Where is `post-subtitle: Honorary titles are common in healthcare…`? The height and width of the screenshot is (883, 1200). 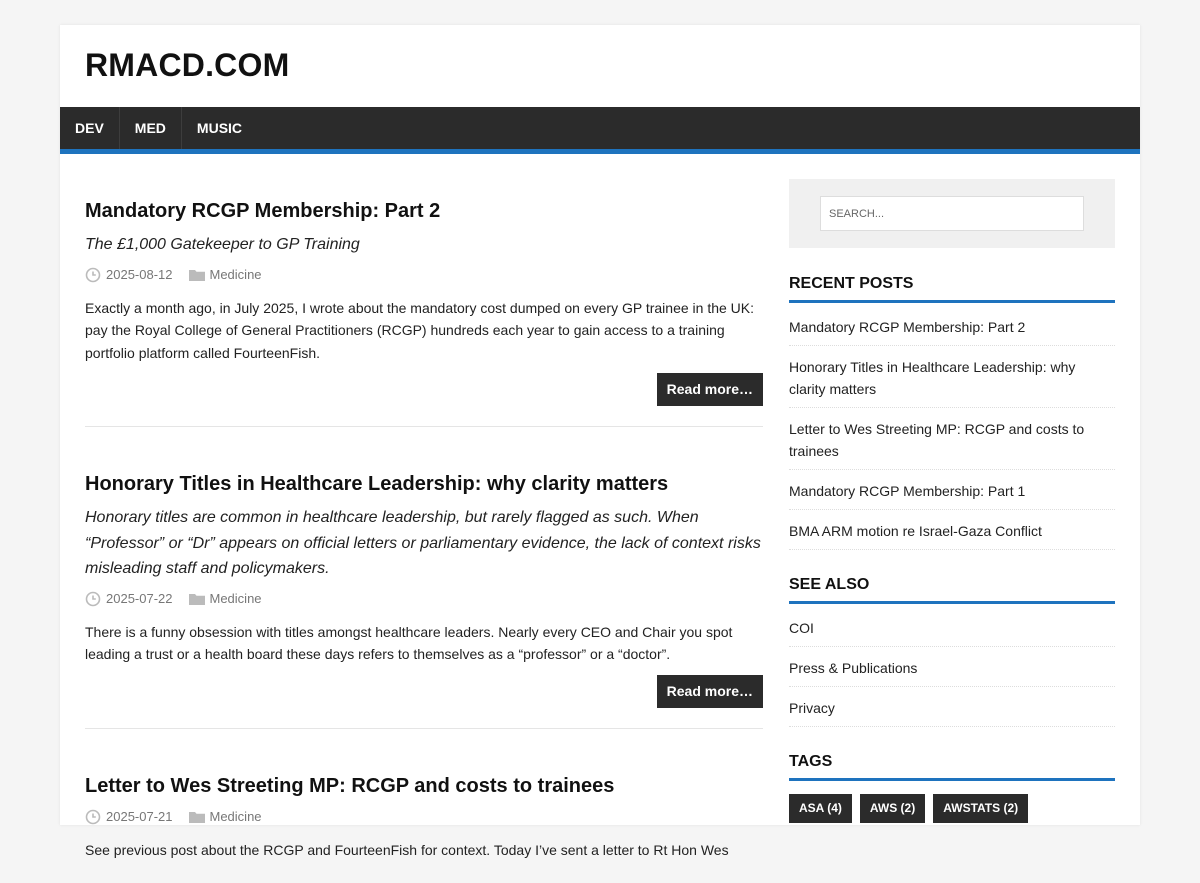 post-subtitle: Honorary titles are common in healthcare… is located at coordinates (423, 543).